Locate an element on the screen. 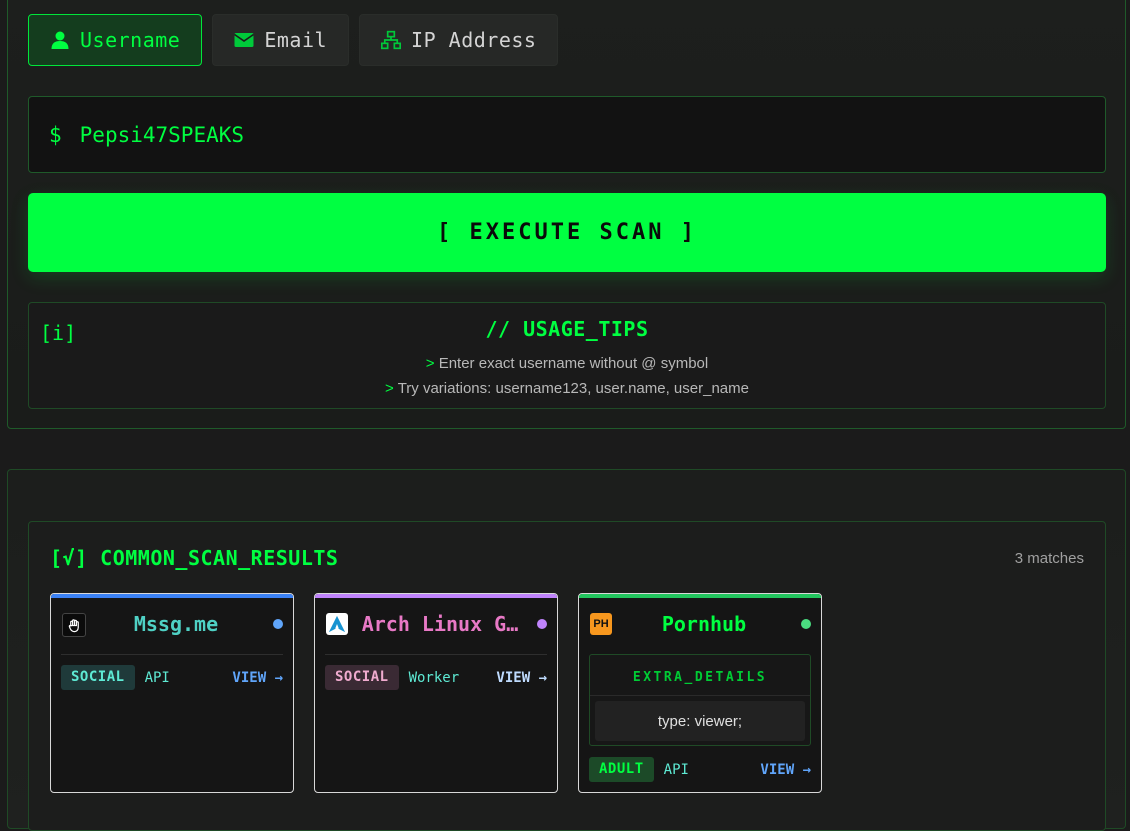  result-card-mssg-me: Mssg.me SOCIAL API VIEW → is located at coordinates (172, 693).